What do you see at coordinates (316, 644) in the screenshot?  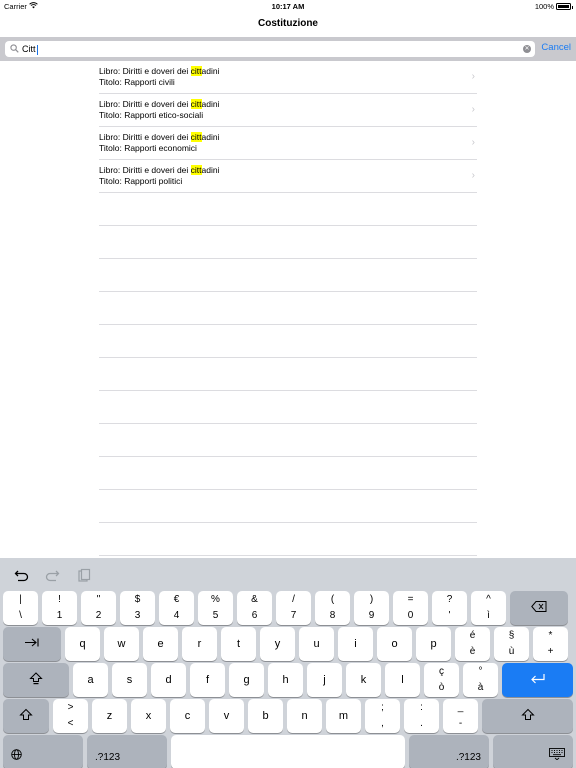 I see `key-u: u` at bounding box center [316, 644].